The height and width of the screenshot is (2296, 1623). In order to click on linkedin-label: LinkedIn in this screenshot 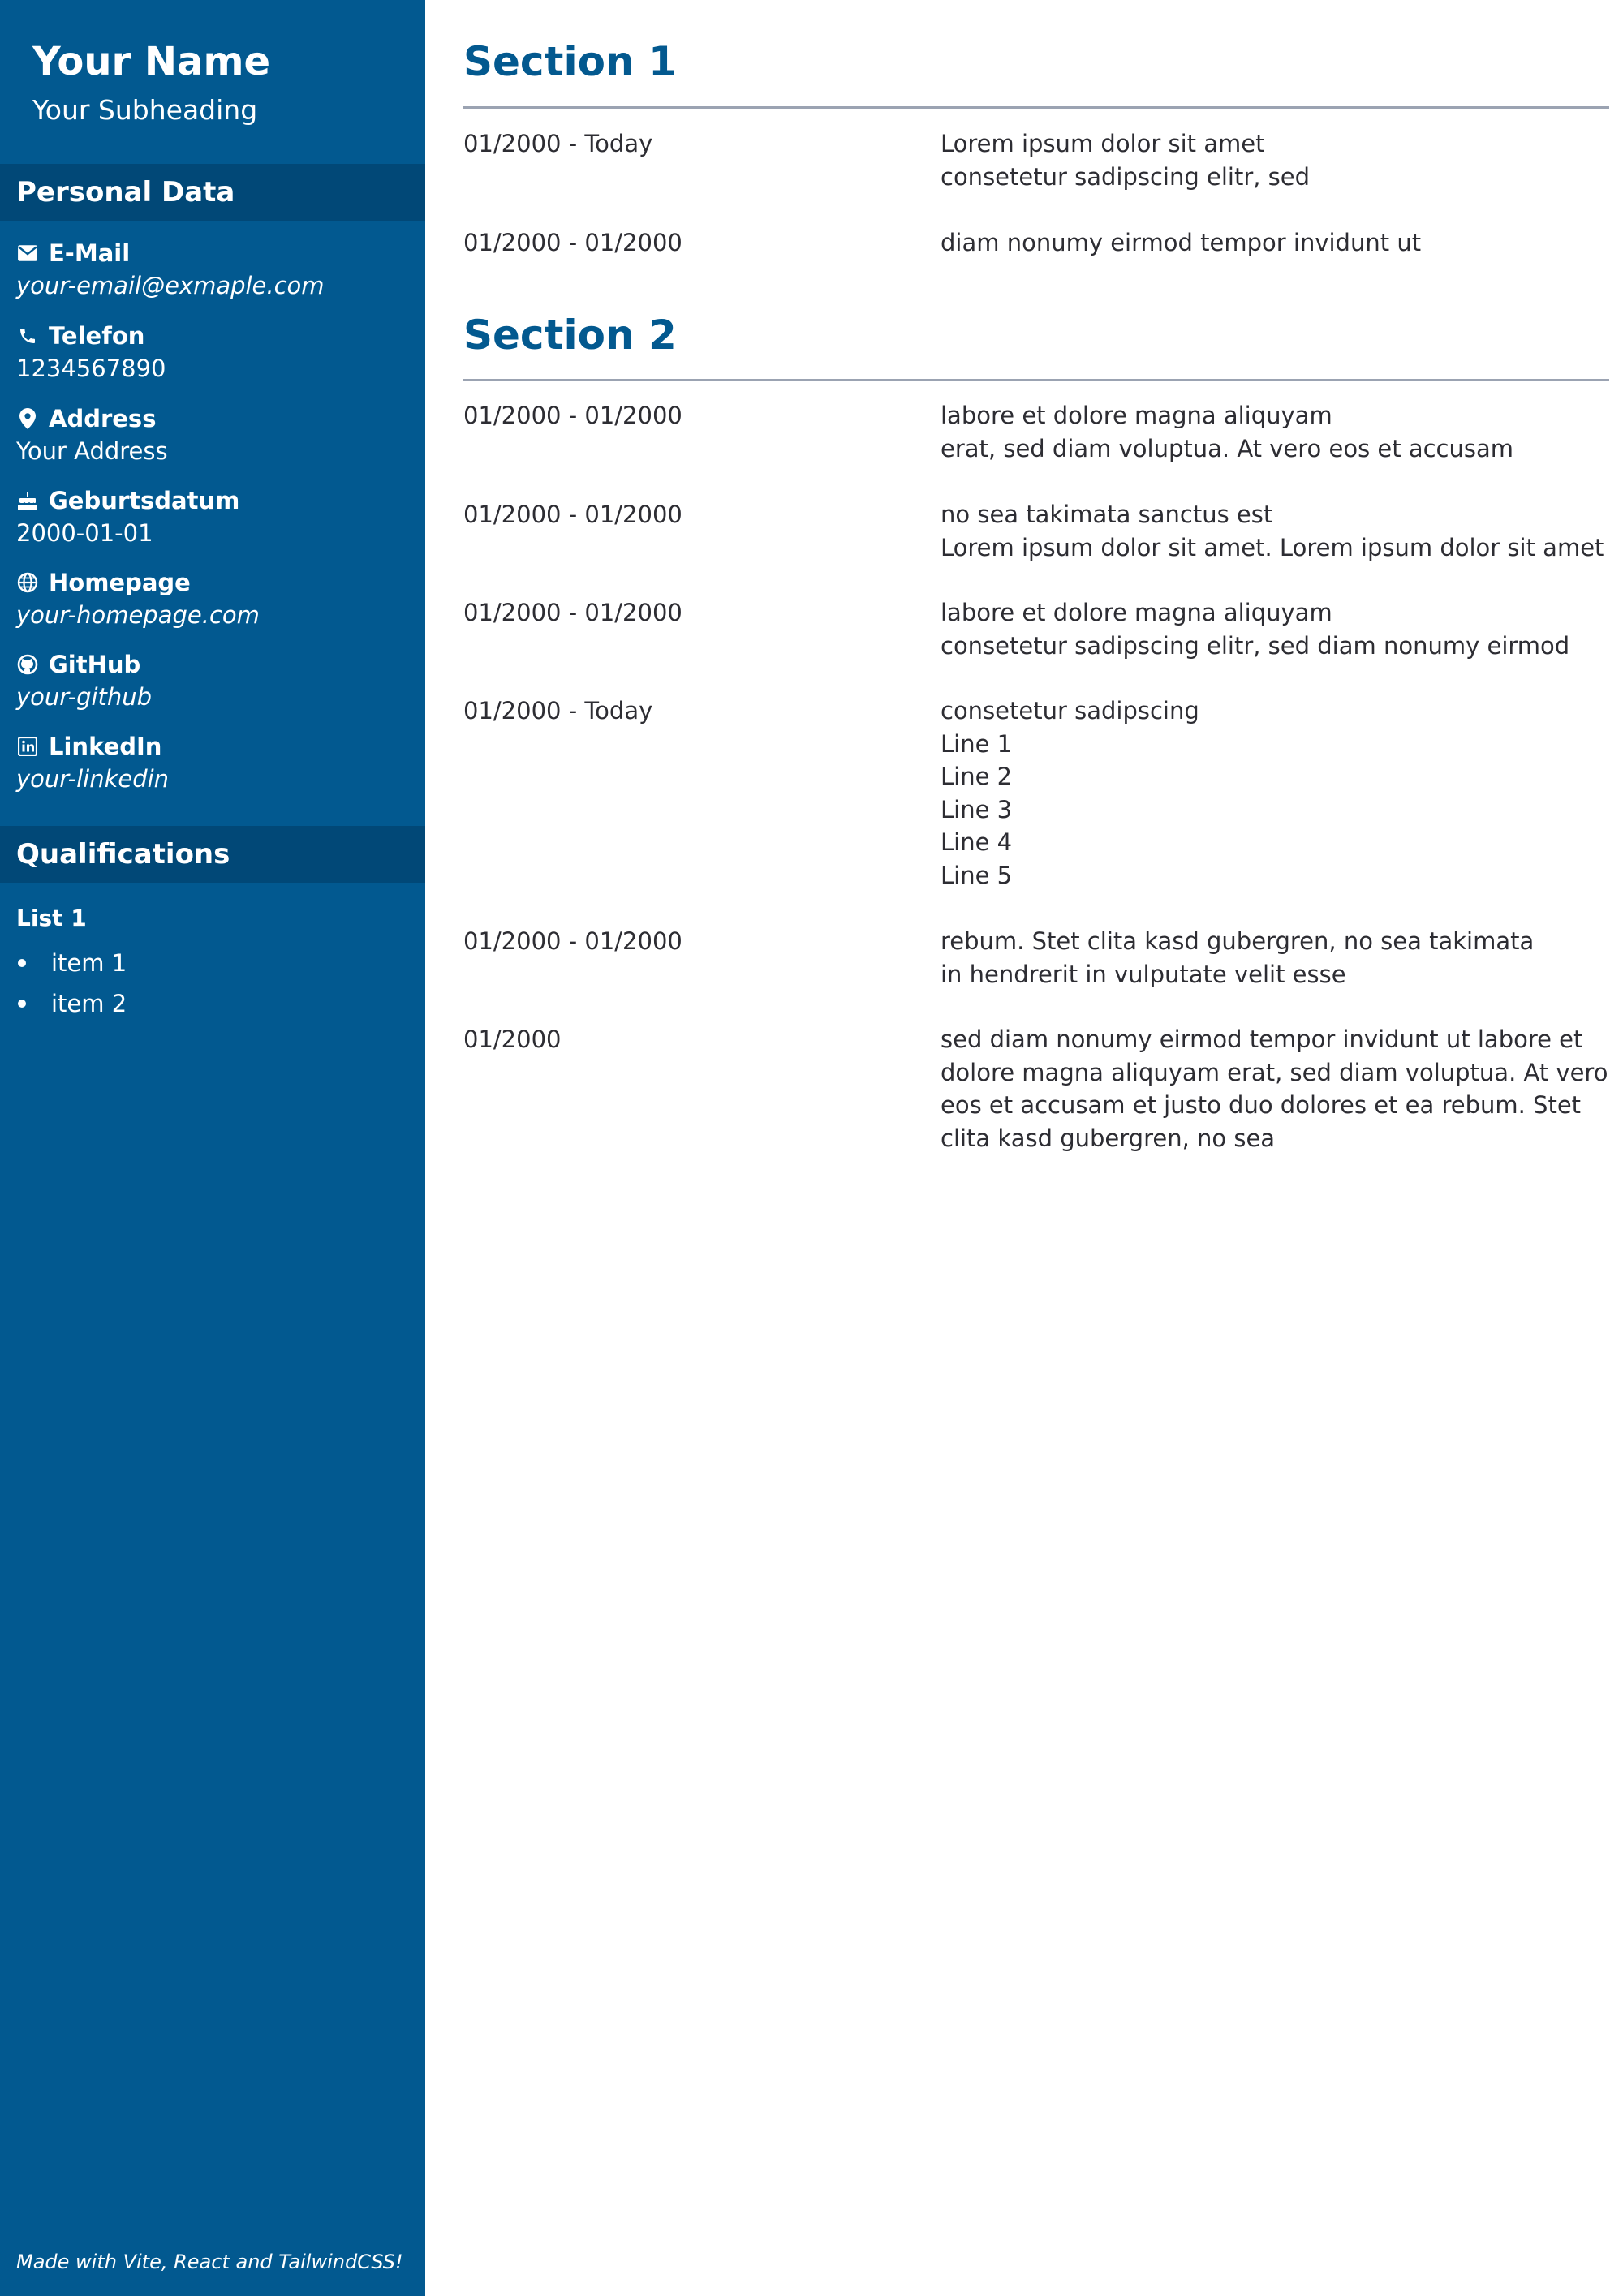, I will do `click(105, 746)`.